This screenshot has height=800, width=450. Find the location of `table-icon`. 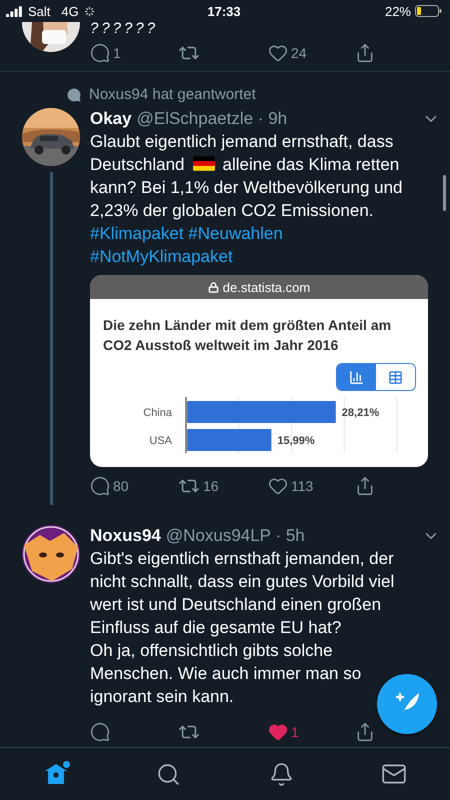

table-icon is located at coordinates (395, 377).